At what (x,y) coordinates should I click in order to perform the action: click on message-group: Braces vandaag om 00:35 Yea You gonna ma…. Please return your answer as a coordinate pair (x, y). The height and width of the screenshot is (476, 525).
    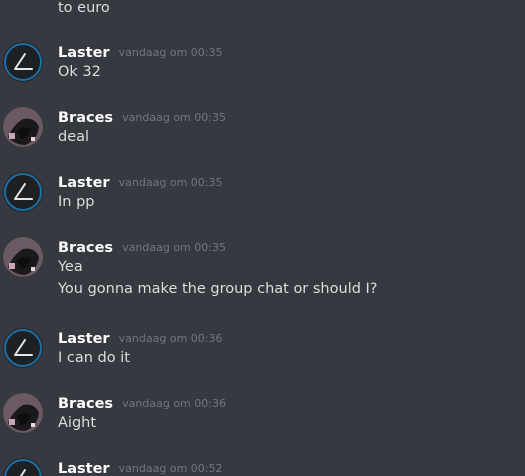
    Looking at the image, I should click on (262, 272).